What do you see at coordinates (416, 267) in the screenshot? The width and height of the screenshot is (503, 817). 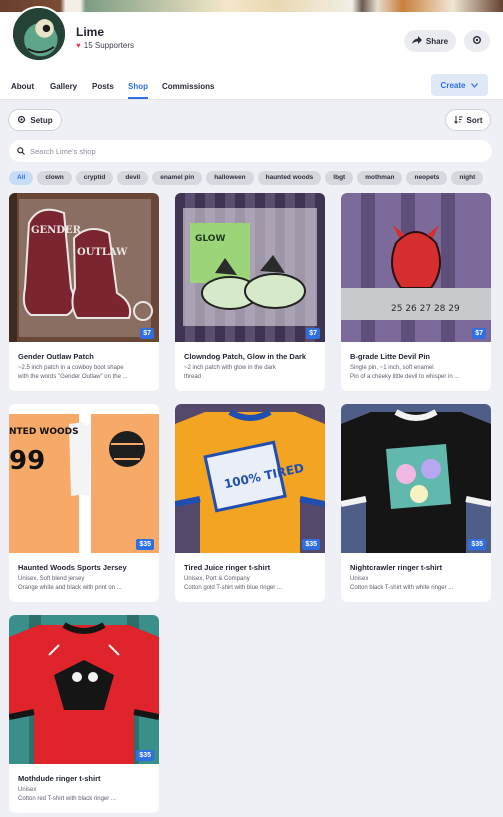 I see `product-image: 25 26 27 28 29` at bounding box center [416, 267].